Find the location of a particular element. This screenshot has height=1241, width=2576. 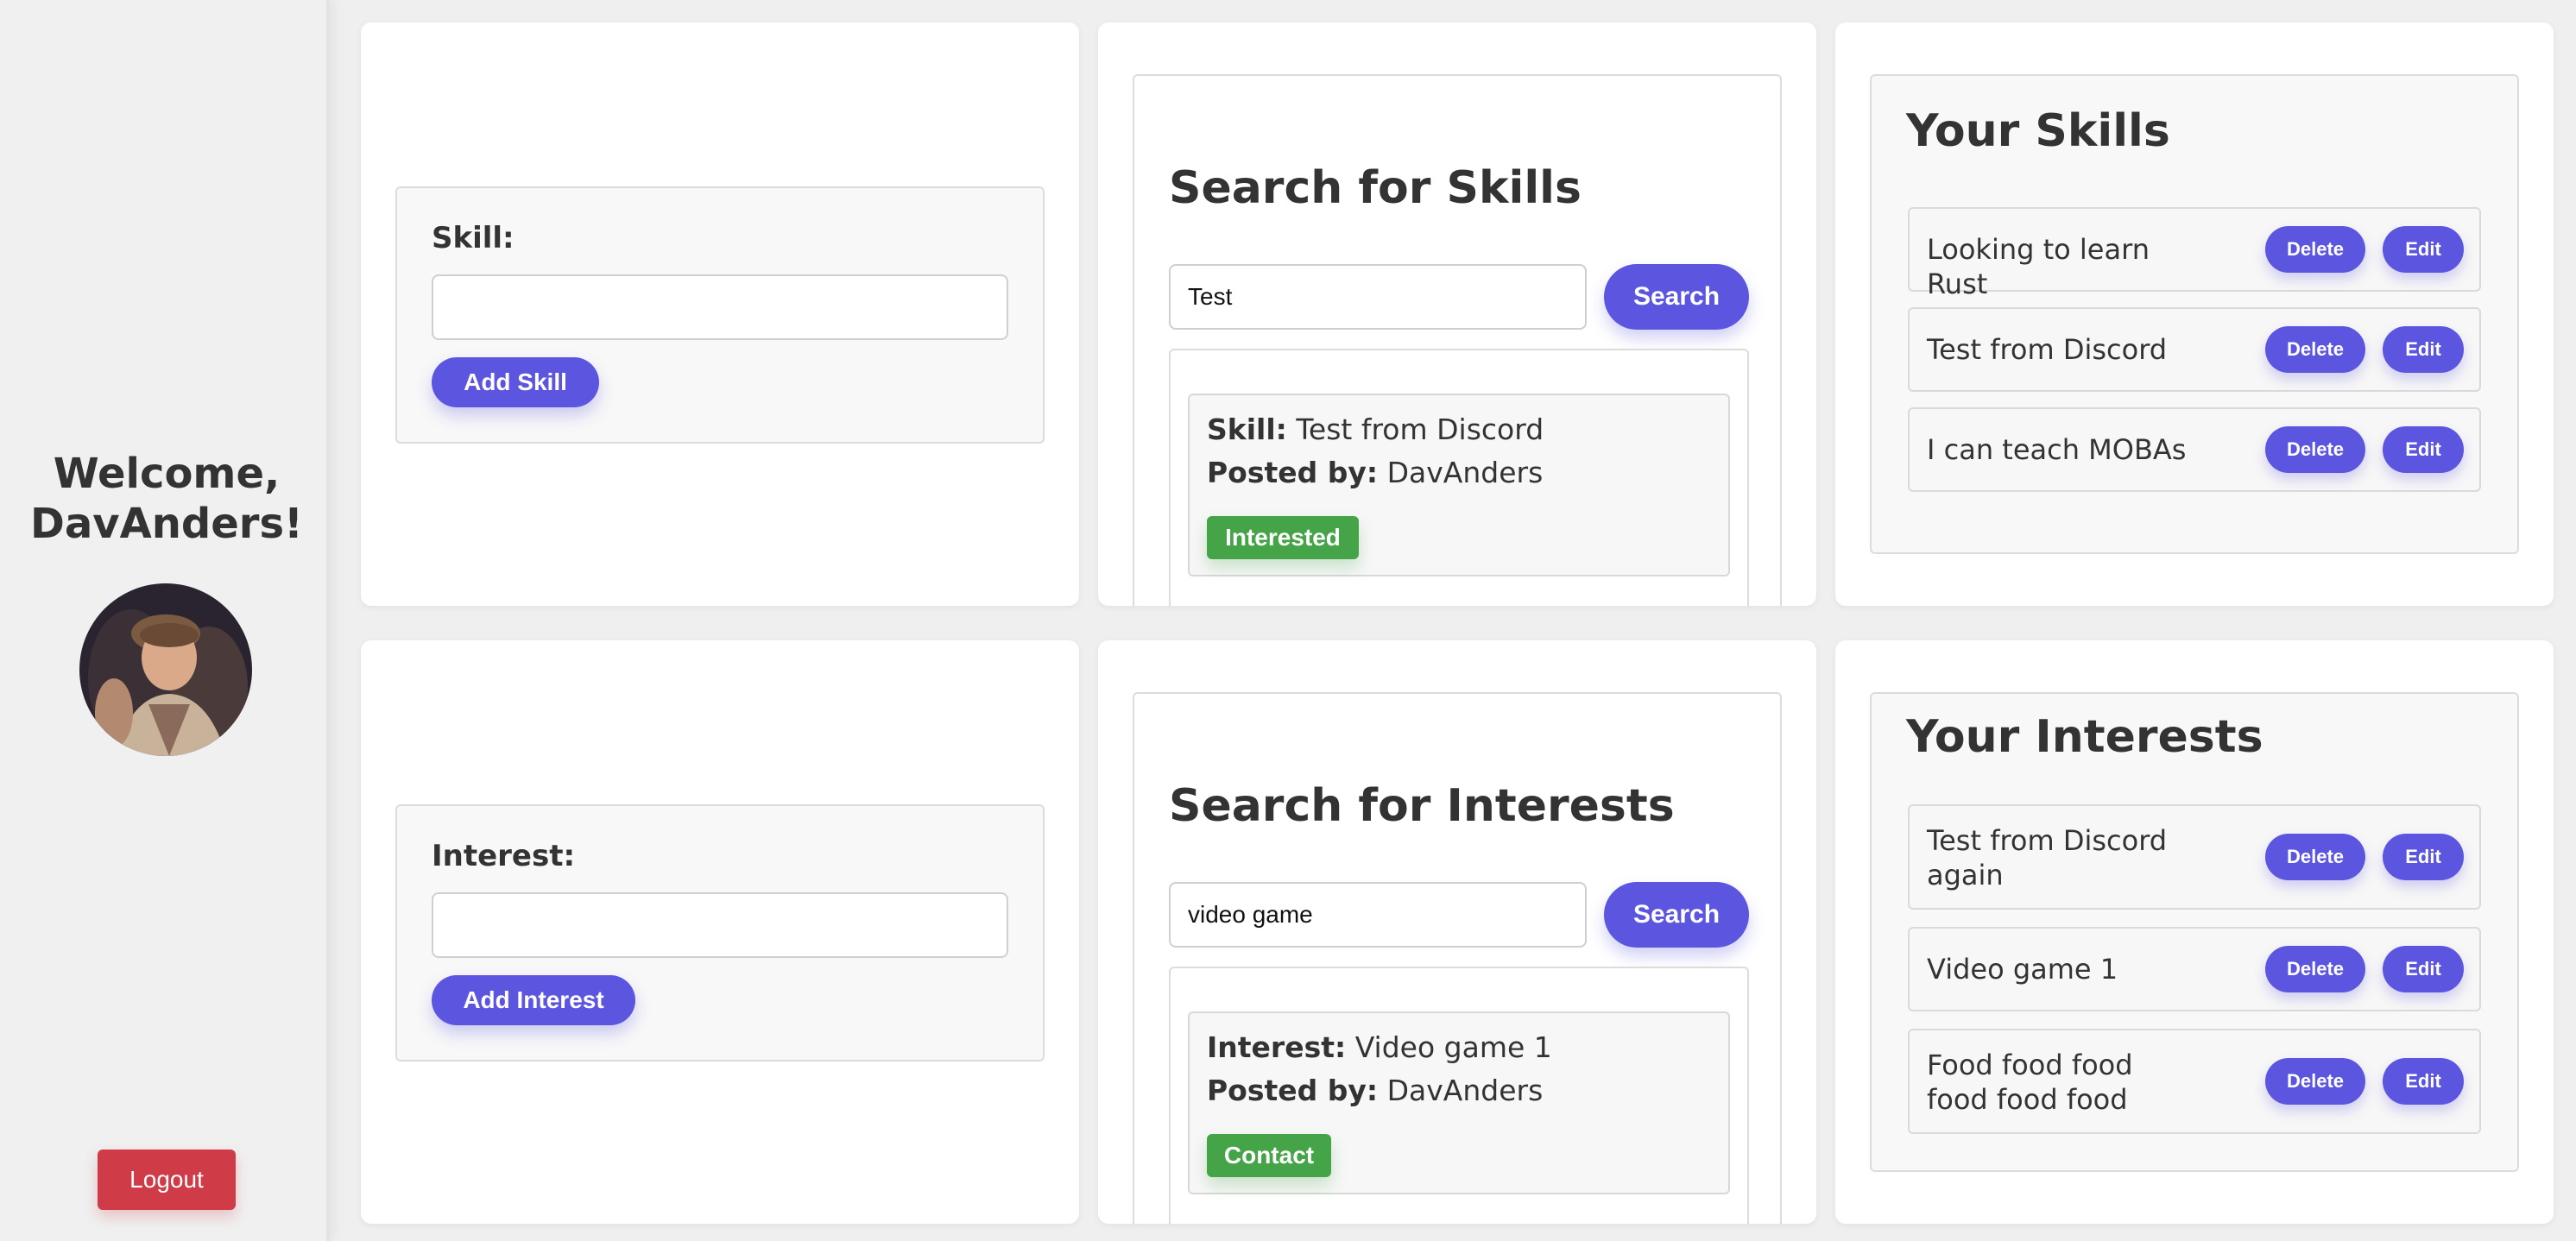

skill-result-skill-value: Test from Discord is located at coordinates (1420, 429).